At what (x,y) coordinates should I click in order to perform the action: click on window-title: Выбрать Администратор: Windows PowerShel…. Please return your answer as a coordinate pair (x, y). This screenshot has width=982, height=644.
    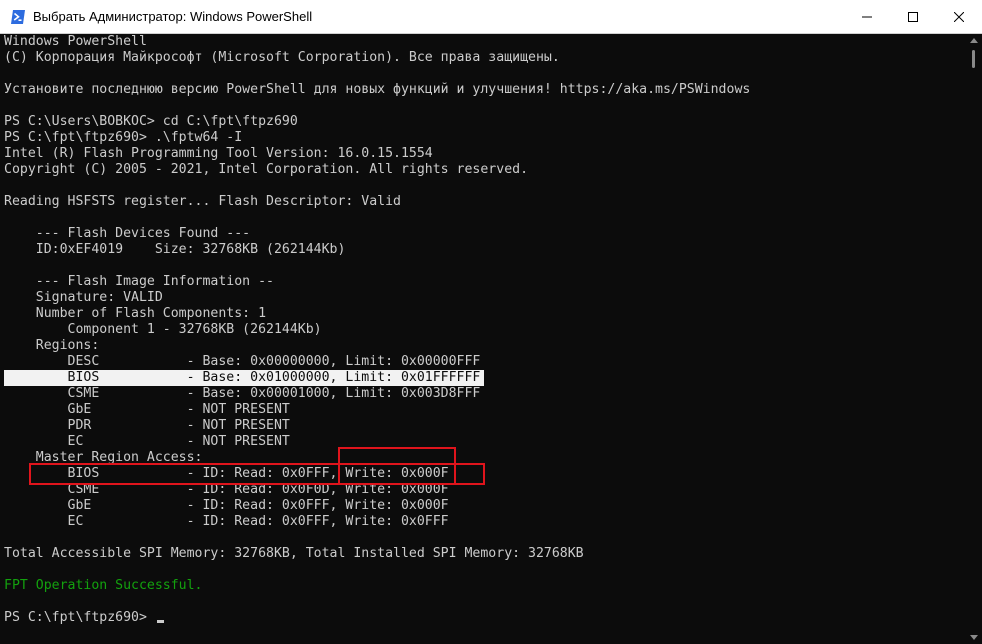
    Looking at the image, I should click on (173, 16).